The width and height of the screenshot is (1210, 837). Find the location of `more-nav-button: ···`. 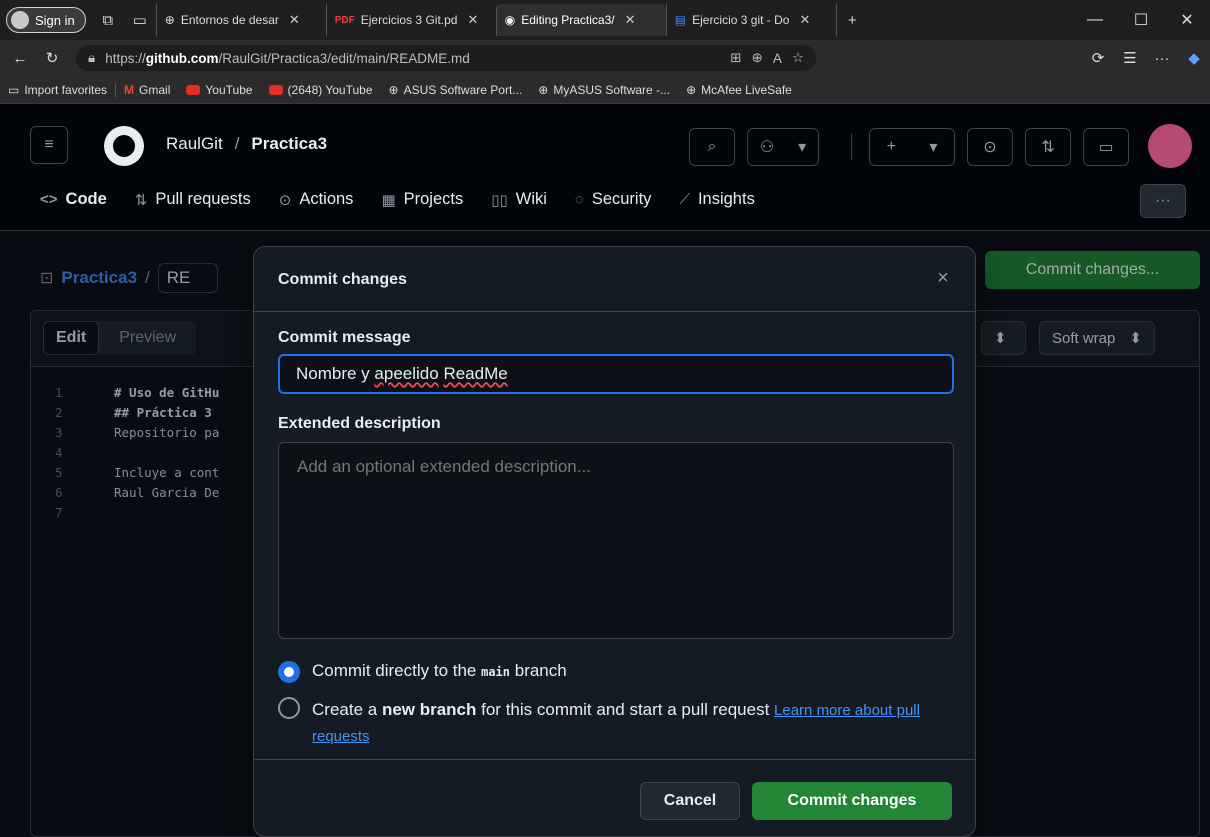

more-nav-button: ··· is located at coordinates (1163, 201).